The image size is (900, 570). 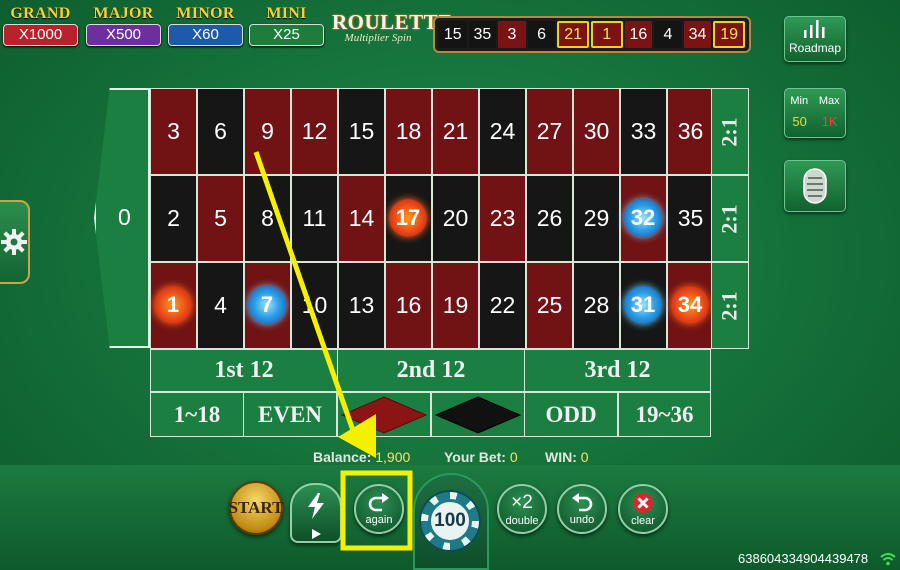 What do you see at coordinates (408, 218) in the screenshot?
I see `fire-multiplier-orb: 17` at bounding box center [408, 218].